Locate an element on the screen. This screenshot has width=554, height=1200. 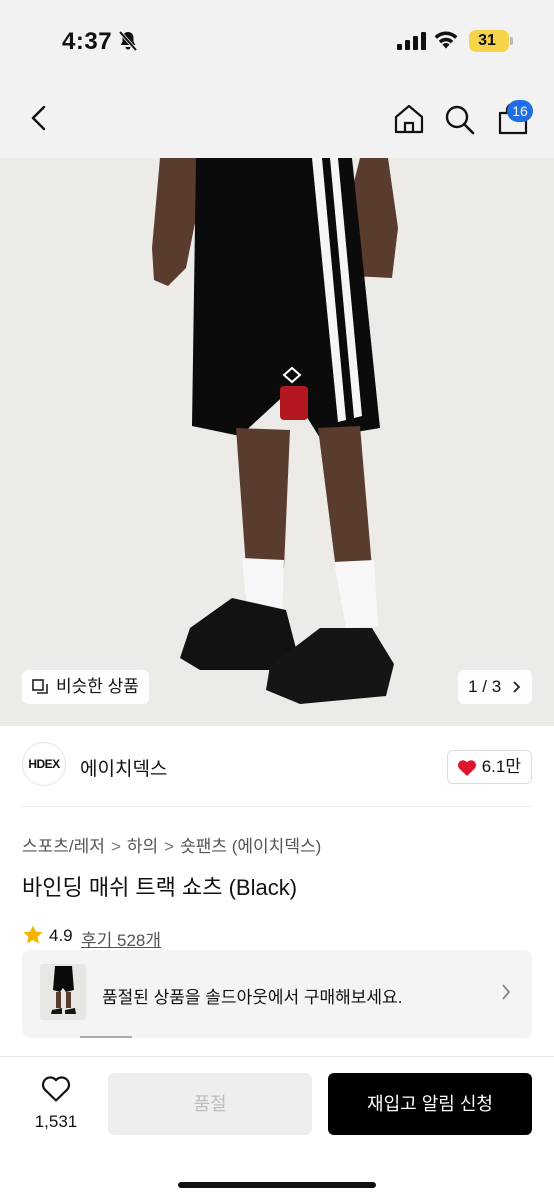
bottom-action-bar: 1,531 품절 재입고 알림 신청 is located at coordinates (277, 1128).